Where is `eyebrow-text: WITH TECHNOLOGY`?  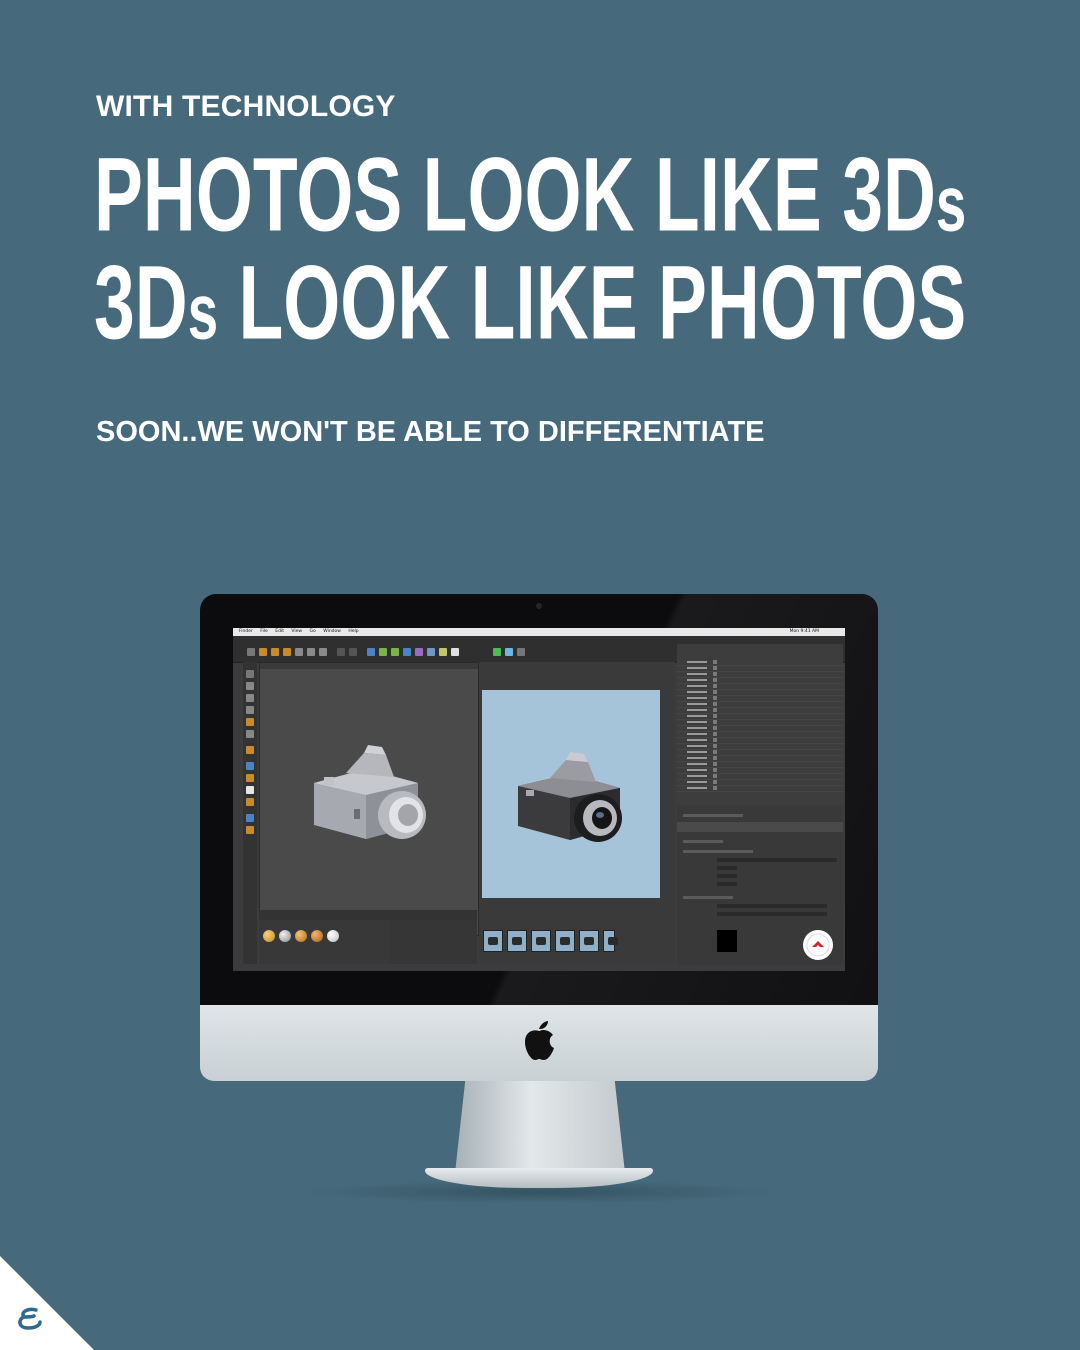 eyebrow-text: WITH TECHNOLOGY is located at coordinates (246, 106).